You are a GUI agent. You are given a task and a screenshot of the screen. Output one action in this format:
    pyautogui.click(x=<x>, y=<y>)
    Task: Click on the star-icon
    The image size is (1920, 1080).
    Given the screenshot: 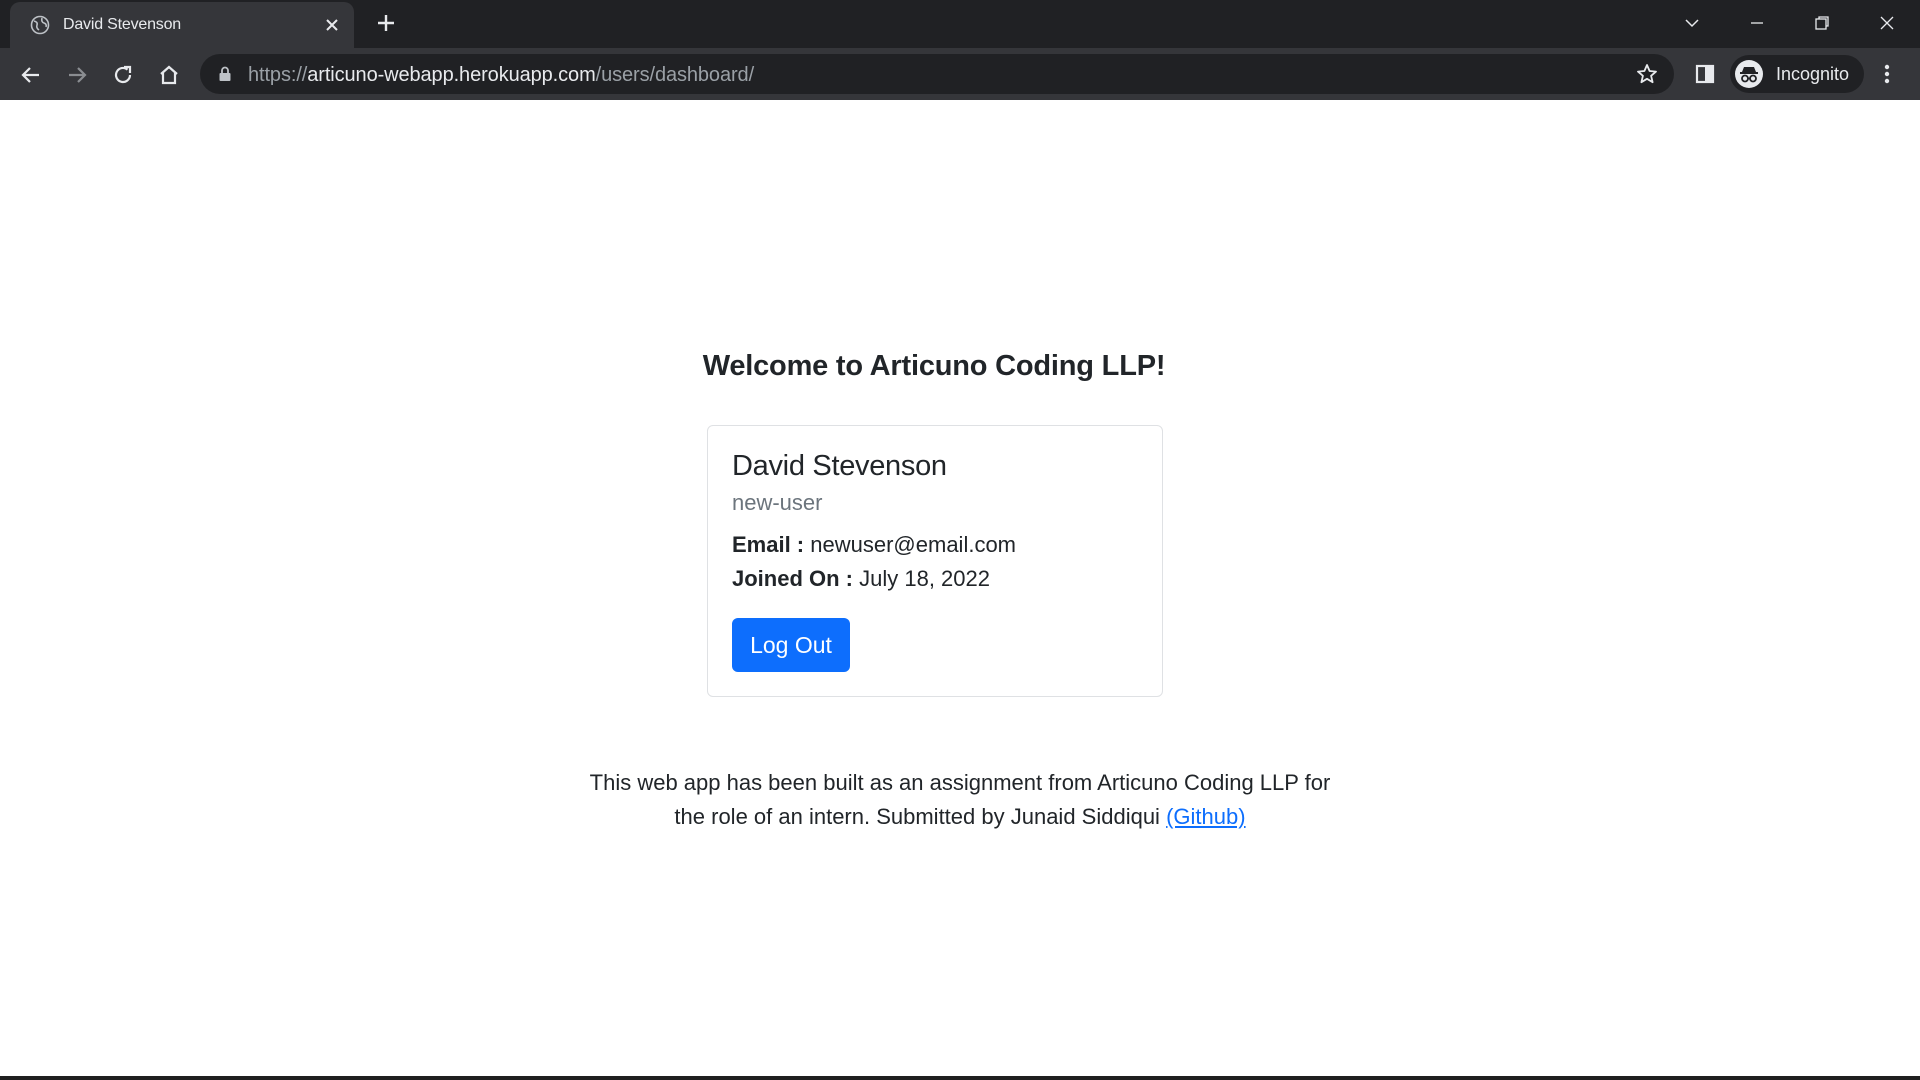 What is the action you would take?
    pyautogui.click(x=1647, y=74)
    